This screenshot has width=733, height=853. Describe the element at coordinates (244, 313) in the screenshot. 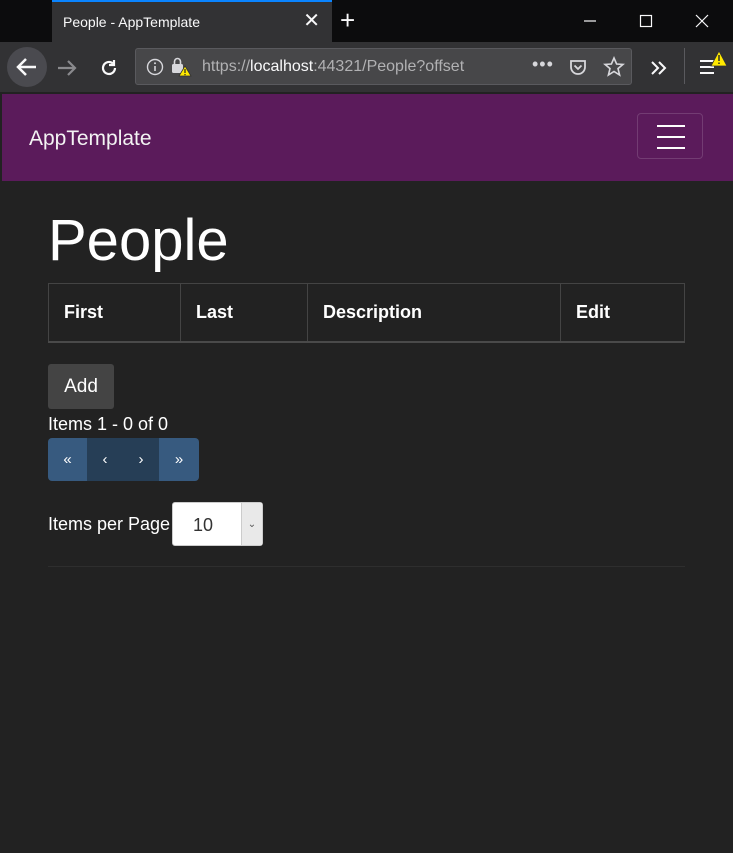

I see `column-header-last: Last` at that location.